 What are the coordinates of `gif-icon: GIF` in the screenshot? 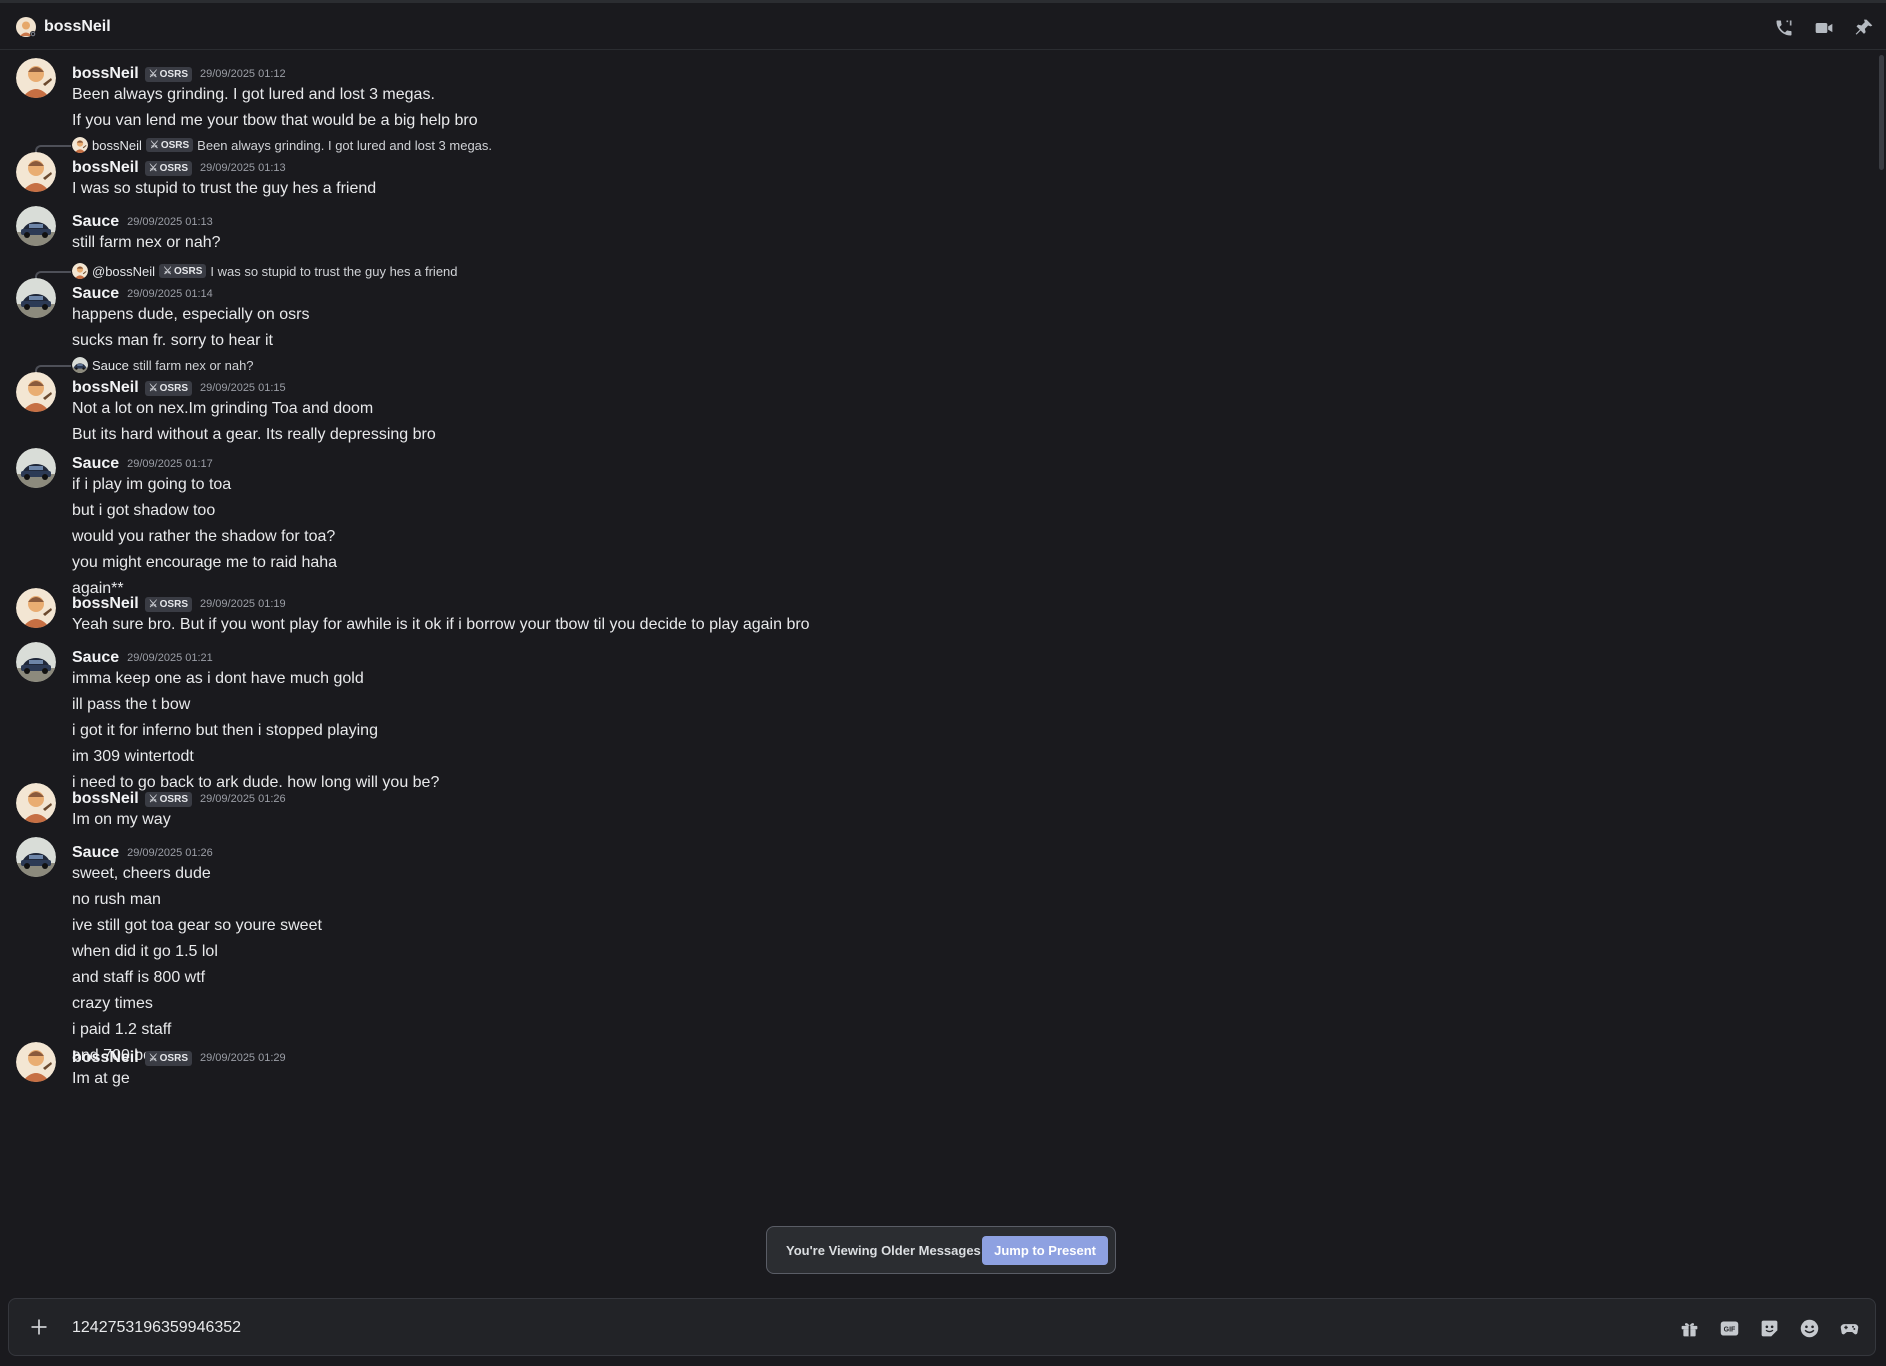 It's located at (1729, 1328).